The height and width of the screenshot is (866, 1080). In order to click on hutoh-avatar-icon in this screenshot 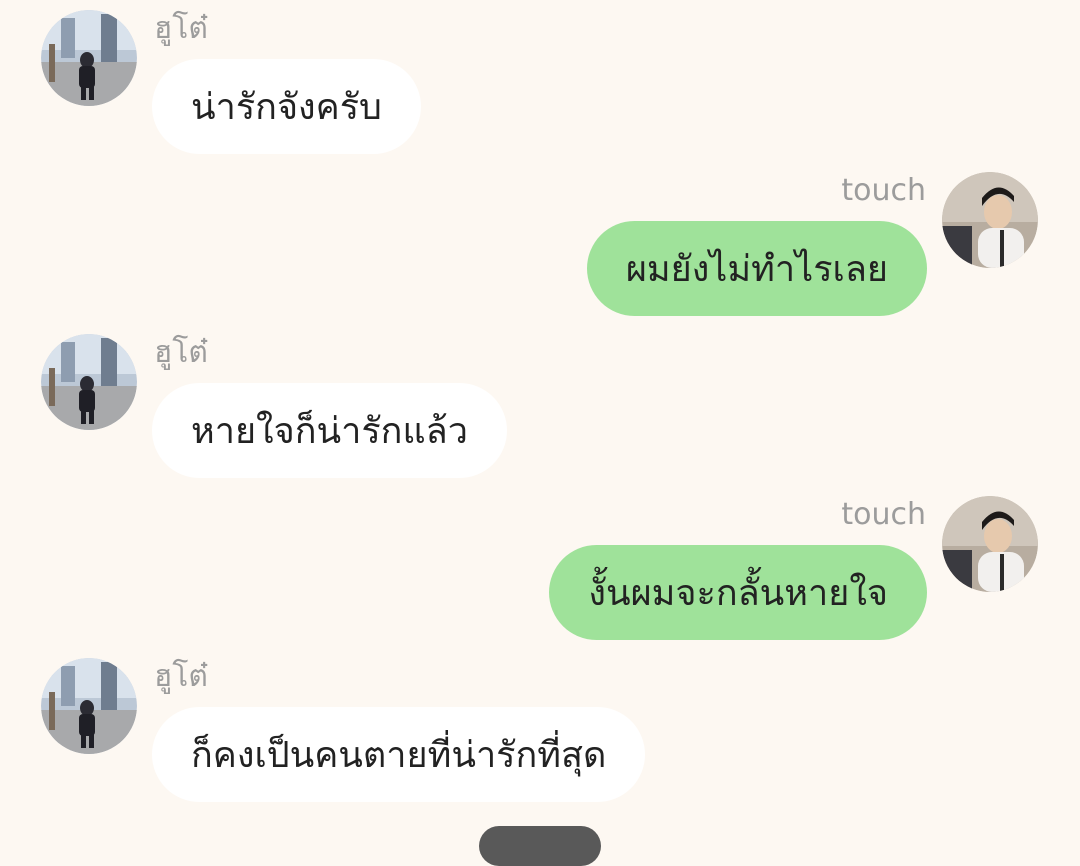, I will do `click(89, 706)`.